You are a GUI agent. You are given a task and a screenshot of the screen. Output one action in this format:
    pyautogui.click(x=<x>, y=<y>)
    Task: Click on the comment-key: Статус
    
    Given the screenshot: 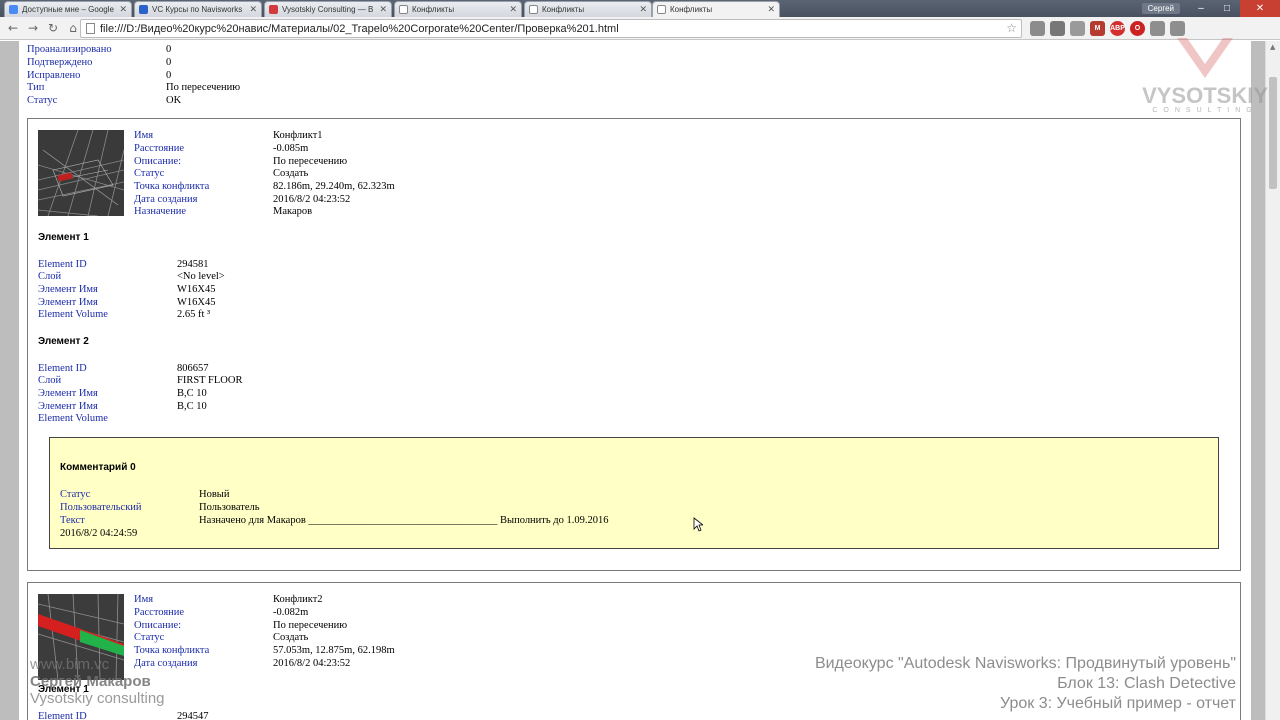 What is the action you would take?
    pyautogui.click(x=75, y=494)
    